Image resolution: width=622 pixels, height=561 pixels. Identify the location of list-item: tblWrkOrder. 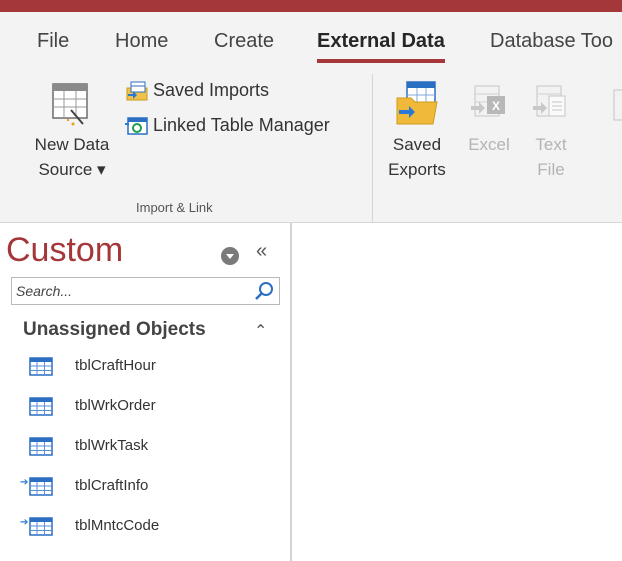
(144, 407).